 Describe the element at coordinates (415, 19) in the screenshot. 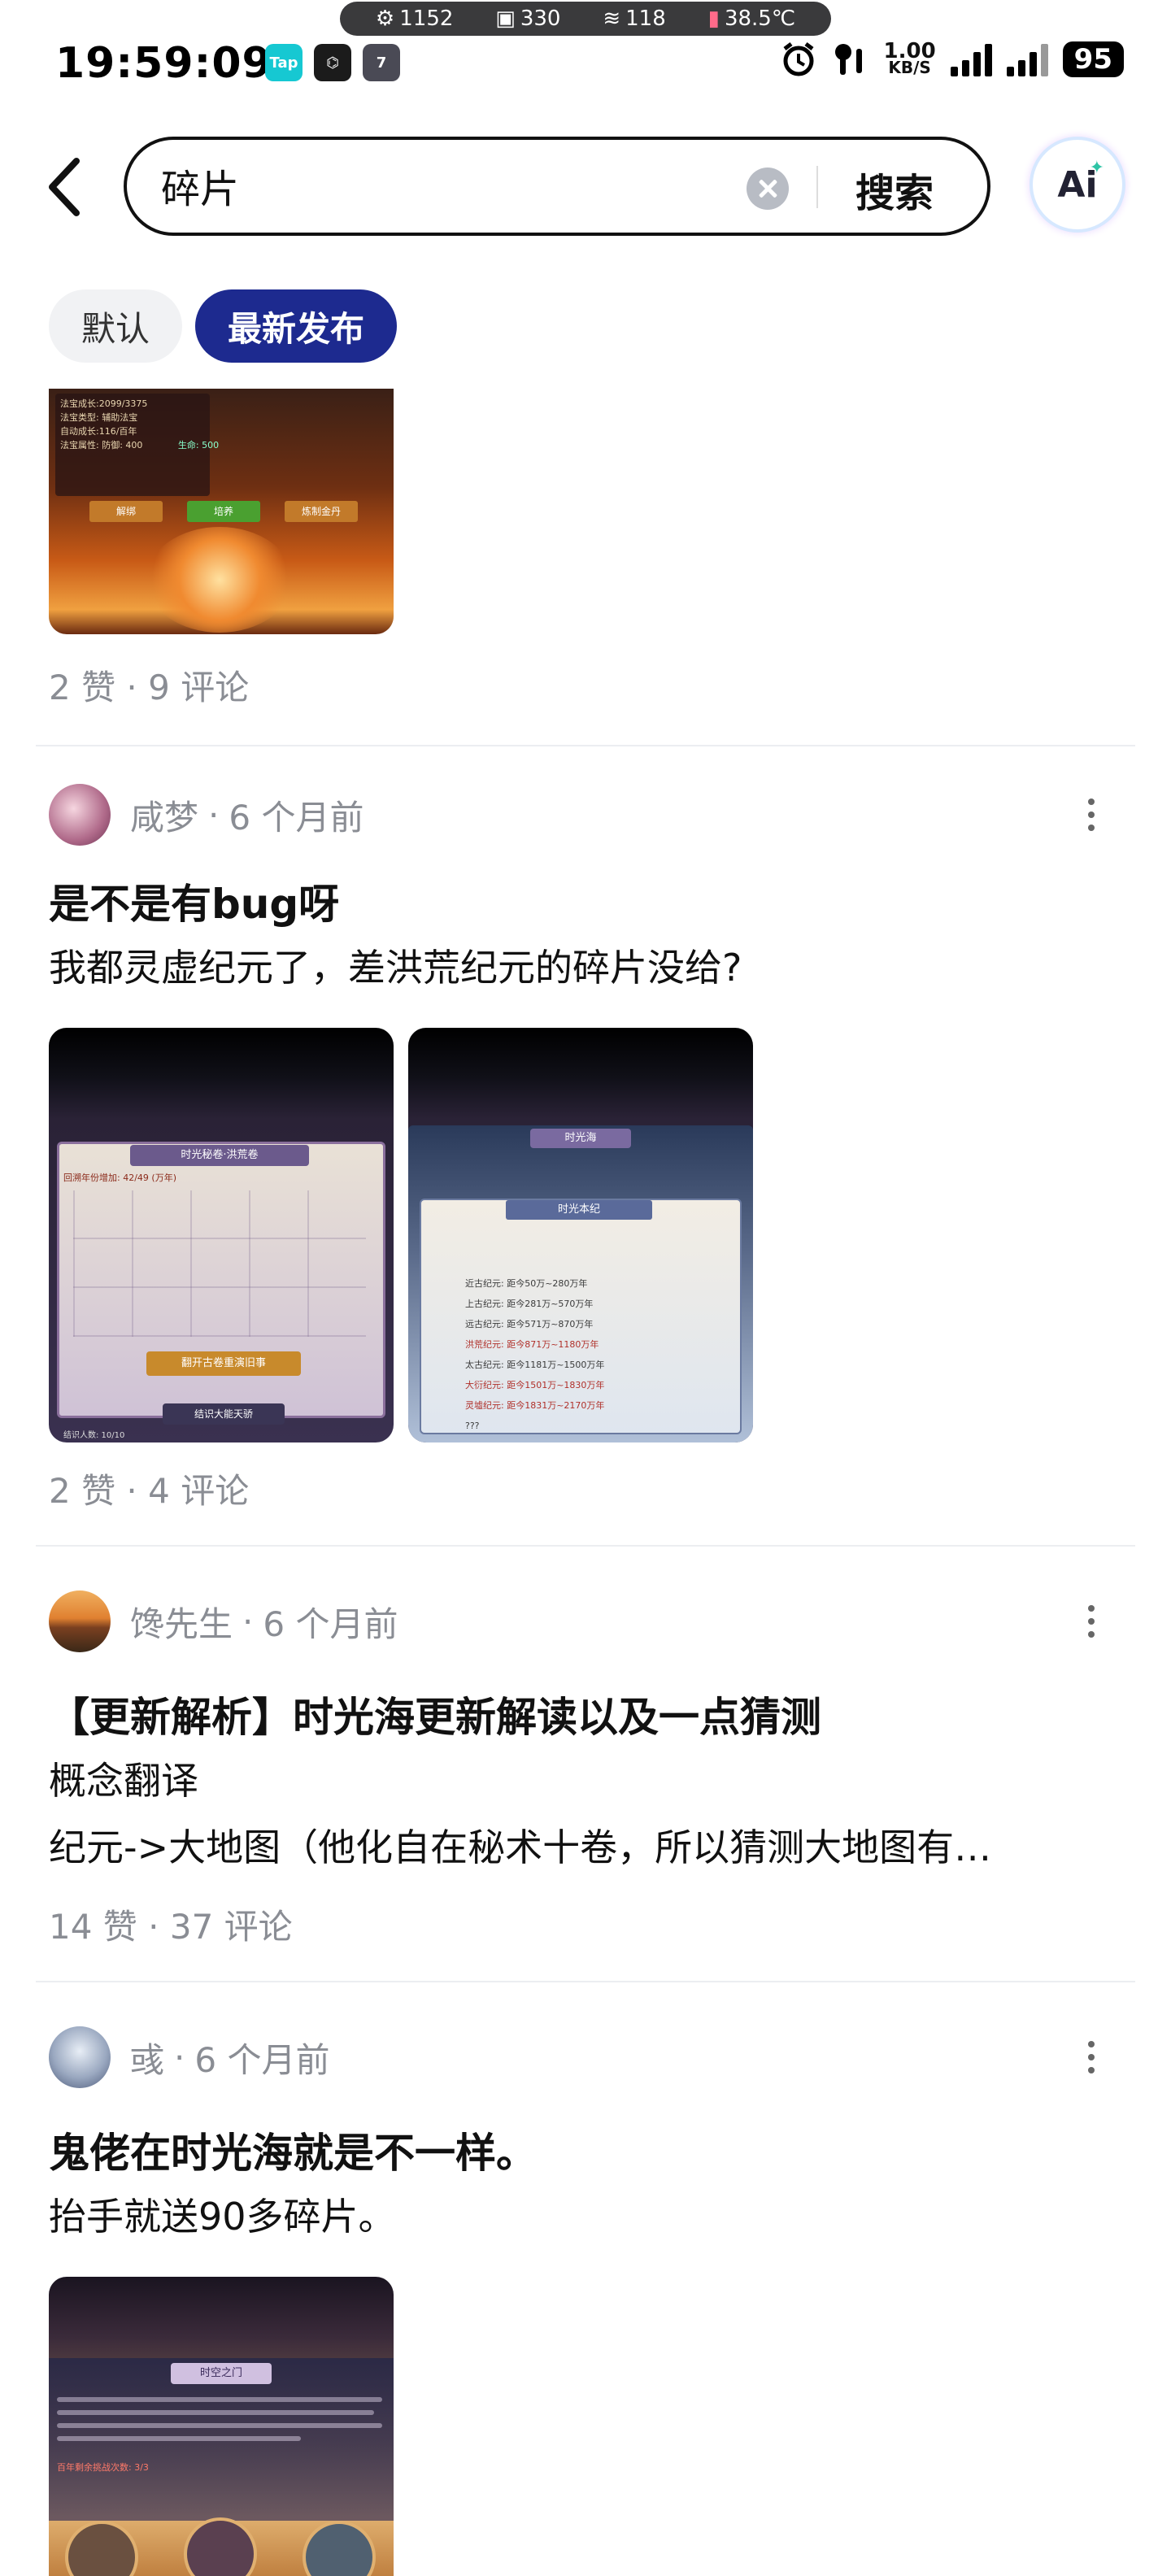

I see `fps-readout: ⚙ 1152` at that location.